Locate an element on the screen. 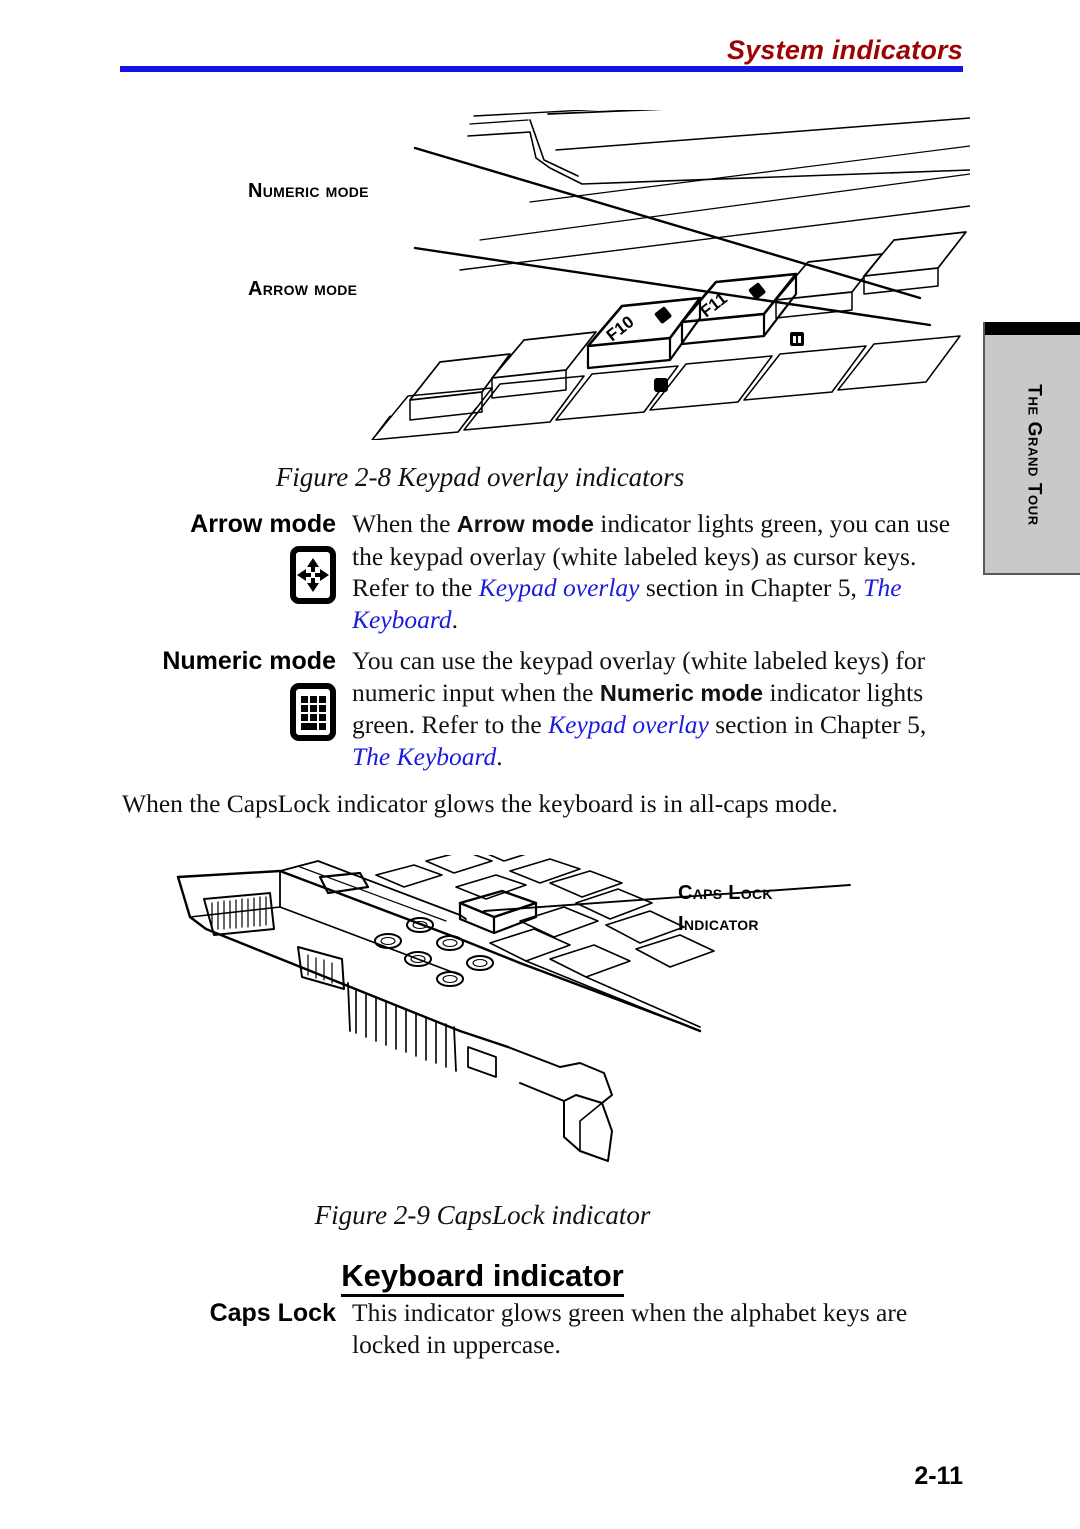  figure-keypad-overlay: F10 F11 is located at coordinates (600, 275).